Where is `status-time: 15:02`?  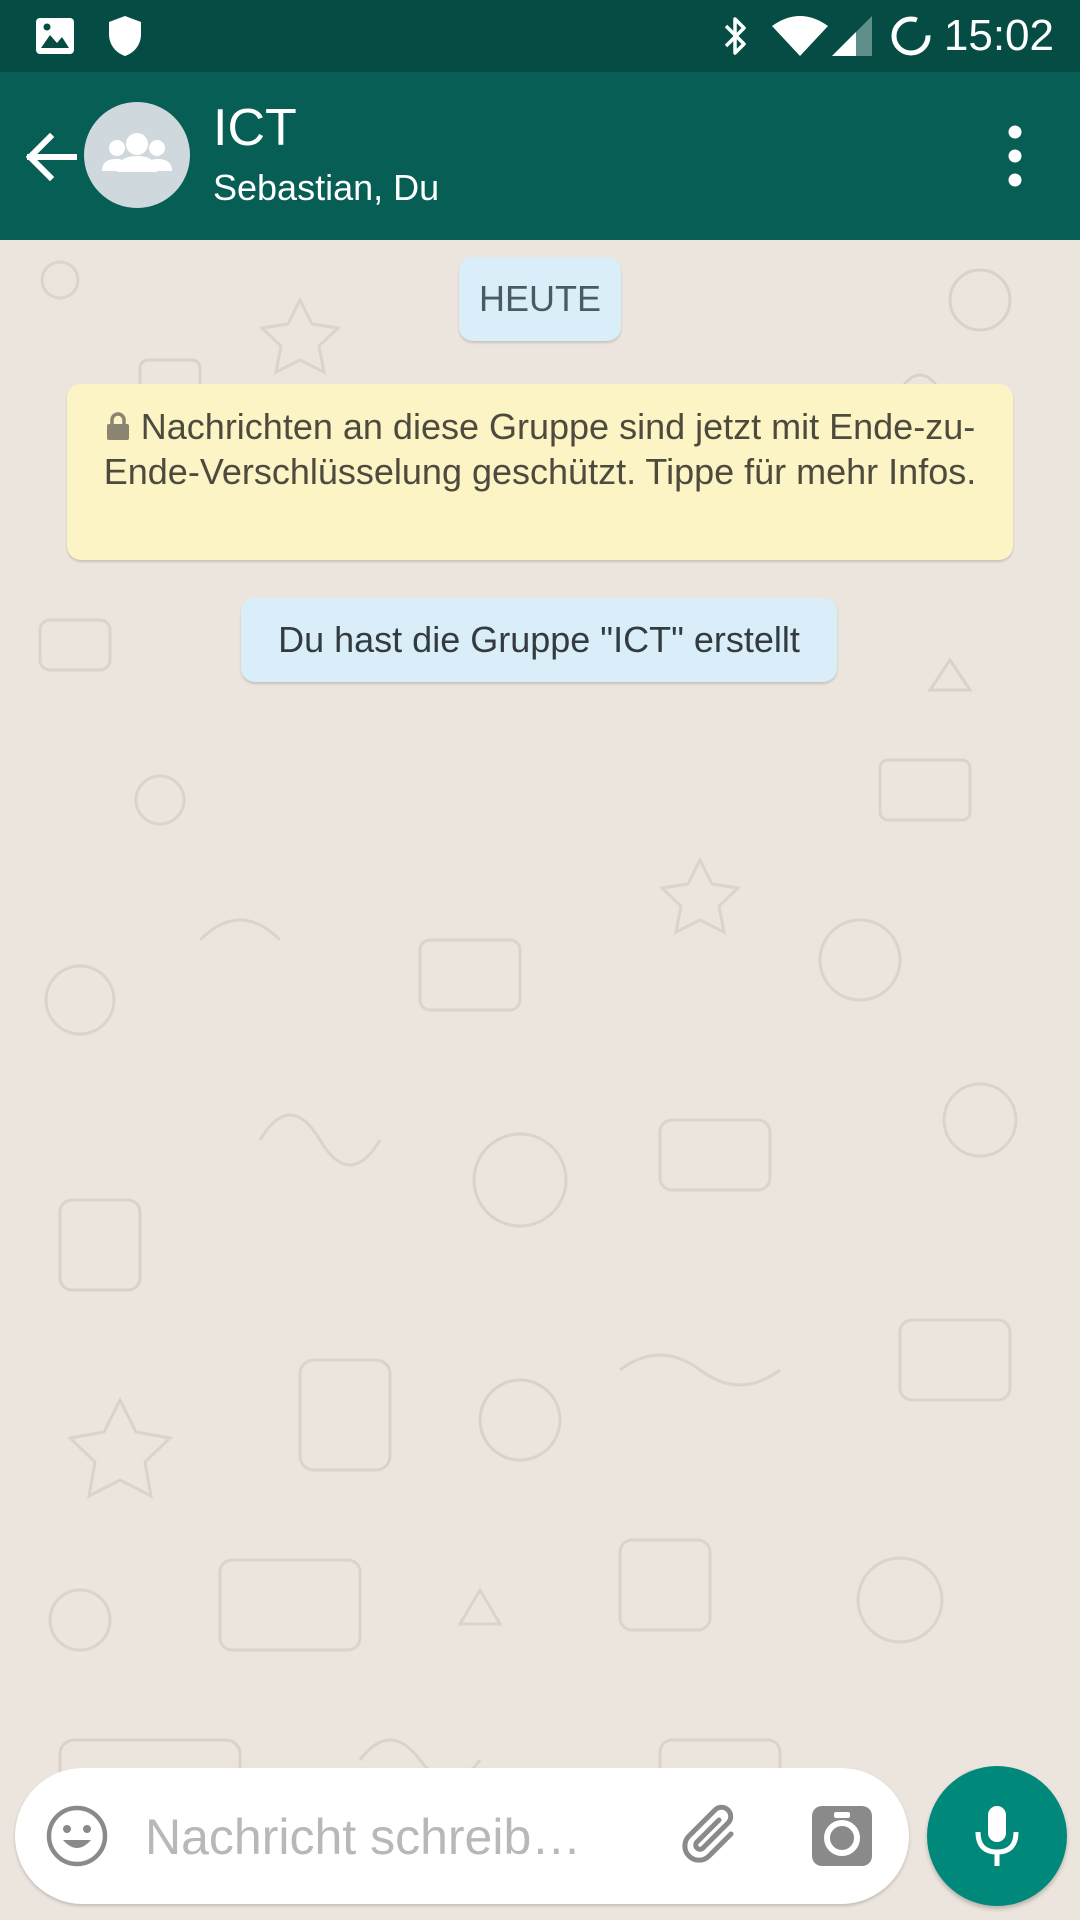
status-time: 15:02 is located at coordinates (998, 35).